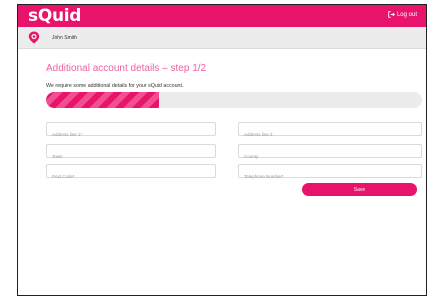 The width and height of the screenshot is (445, 305). I want to click on address-line1-input, so click(131, 134).